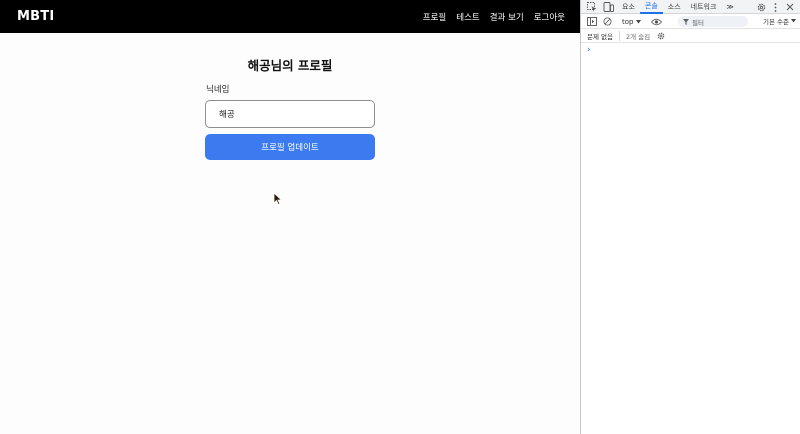  What do you see at coordinates (661, 36) in the screenshot?
I see `gear-icon` at bounding box center [661, 36].